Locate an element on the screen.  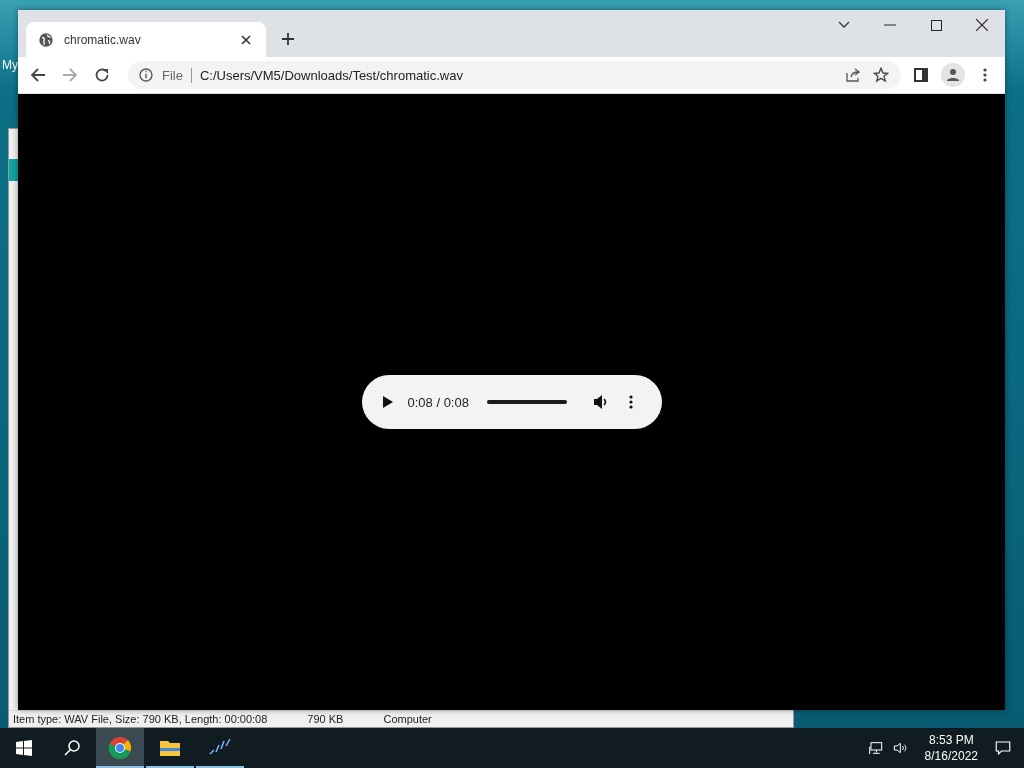
notification-icon is located at coordinates (1003, 748).